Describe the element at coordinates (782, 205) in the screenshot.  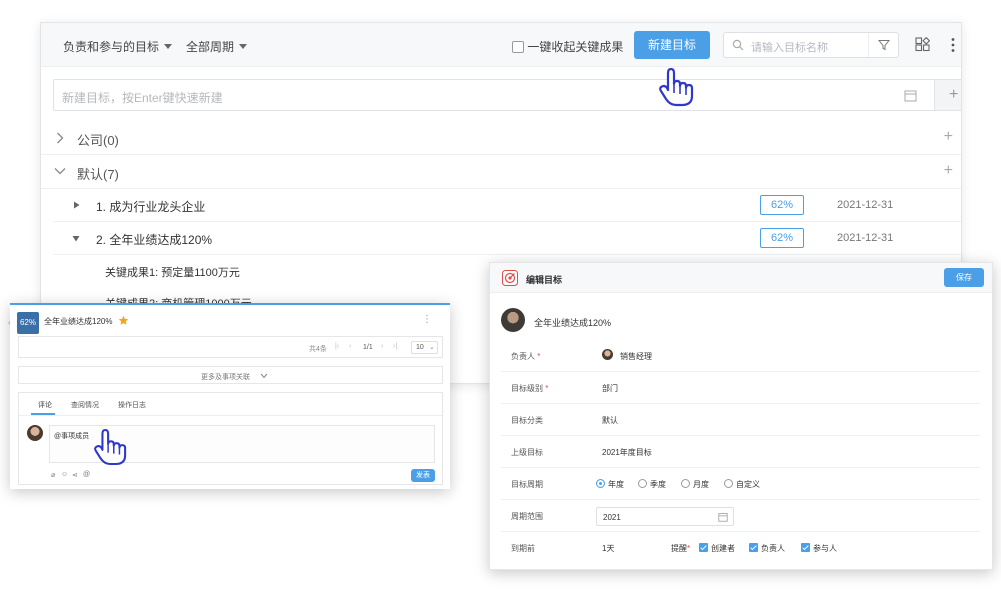
I see `progress-badge: 62%` at that location.